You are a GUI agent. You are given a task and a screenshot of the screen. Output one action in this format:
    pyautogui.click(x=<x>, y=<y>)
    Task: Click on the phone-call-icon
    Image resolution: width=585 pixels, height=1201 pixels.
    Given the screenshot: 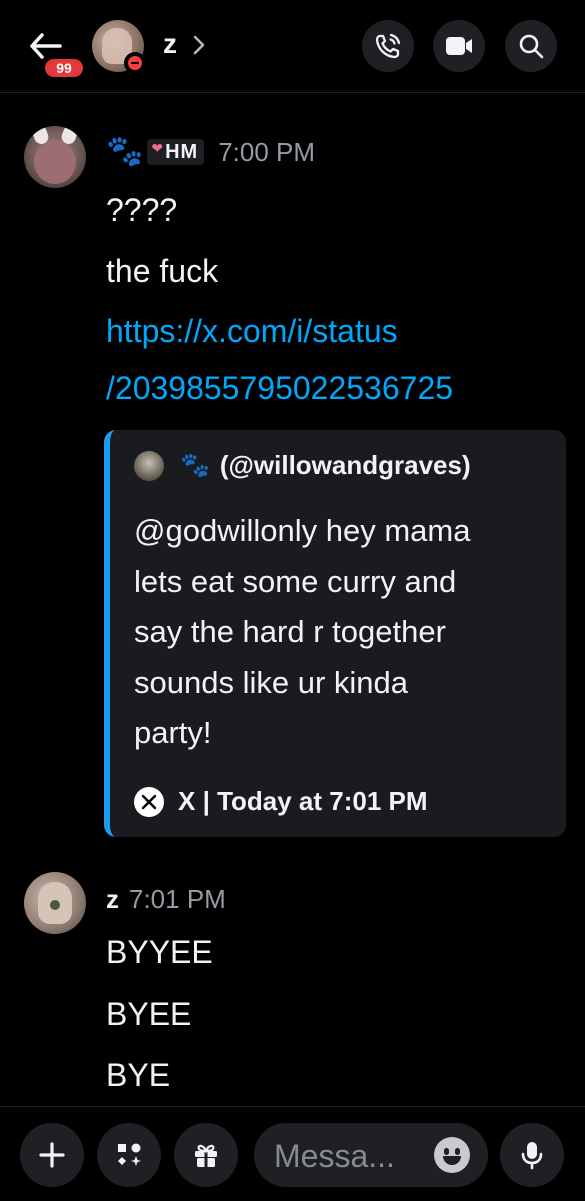 What is the action you would take?
    pyautogui.click(x=388, y=46)
    